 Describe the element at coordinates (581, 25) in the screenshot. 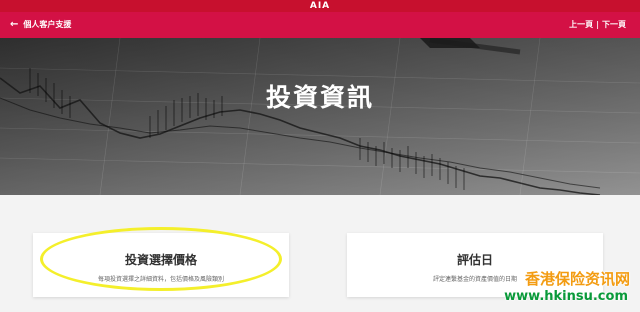

I see `prev-page-link: 上一頁` at that location.